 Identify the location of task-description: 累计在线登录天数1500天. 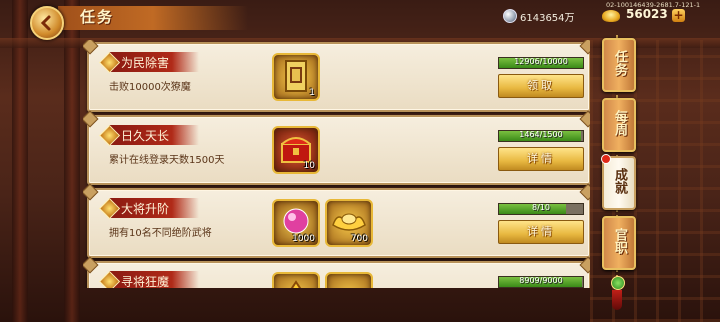
(167, 160).